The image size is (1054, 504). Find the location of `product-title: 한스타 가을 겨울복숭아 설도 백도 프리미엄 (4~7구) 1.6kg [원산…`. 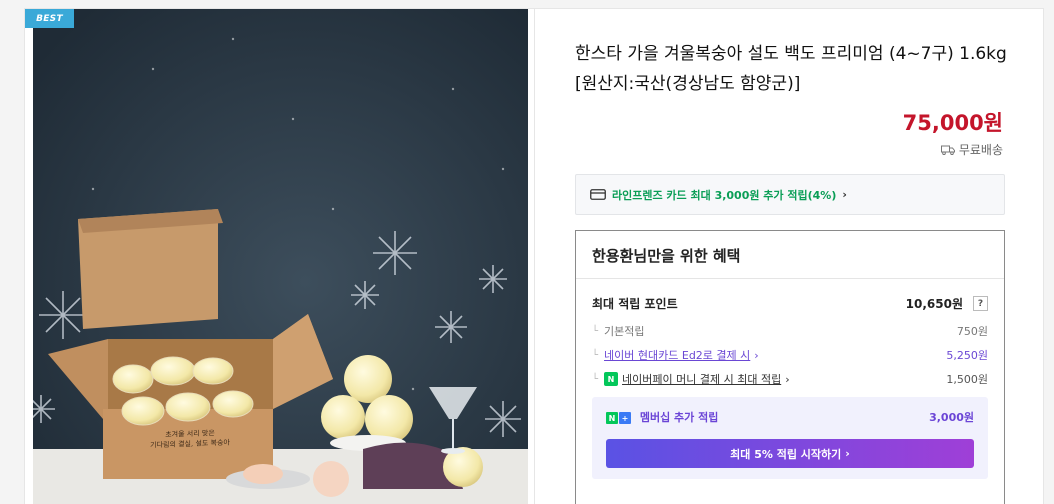

product-title: 한스타 가을 겨울복숭아 설도 백도 프리미엄 (4~7구) 1.6kg [원산… is located at coordinates (791, 69).